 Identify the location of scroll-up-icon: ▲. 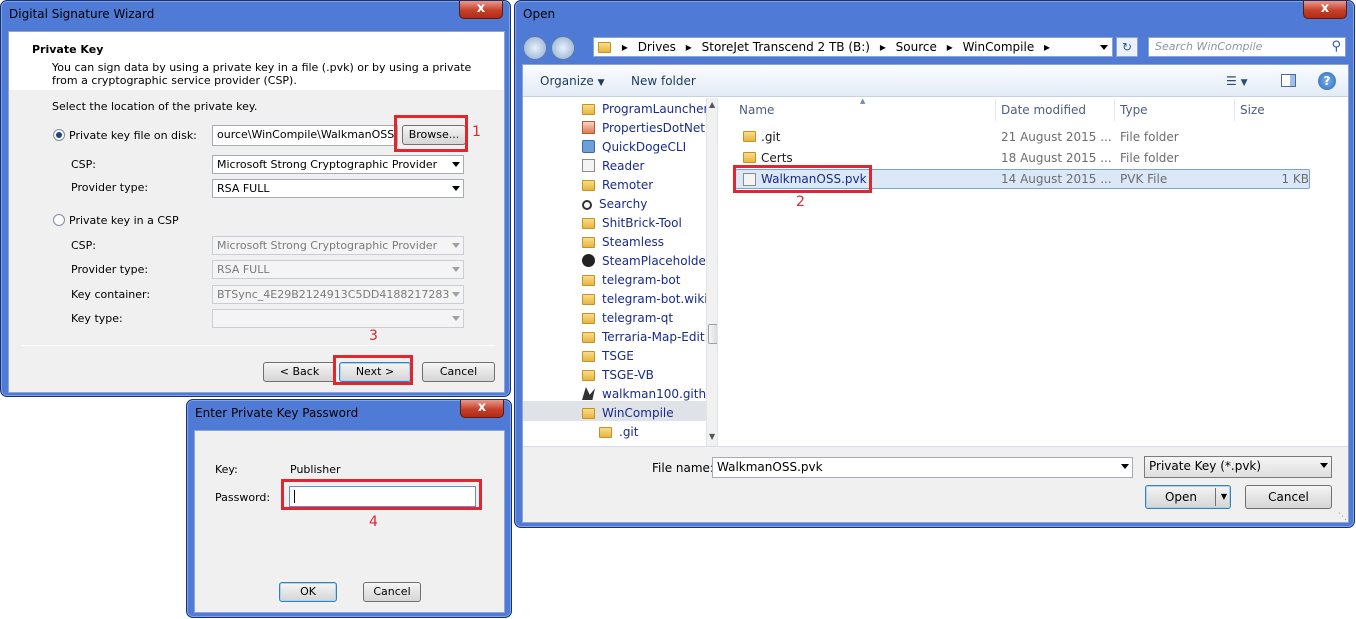
(712, 104).